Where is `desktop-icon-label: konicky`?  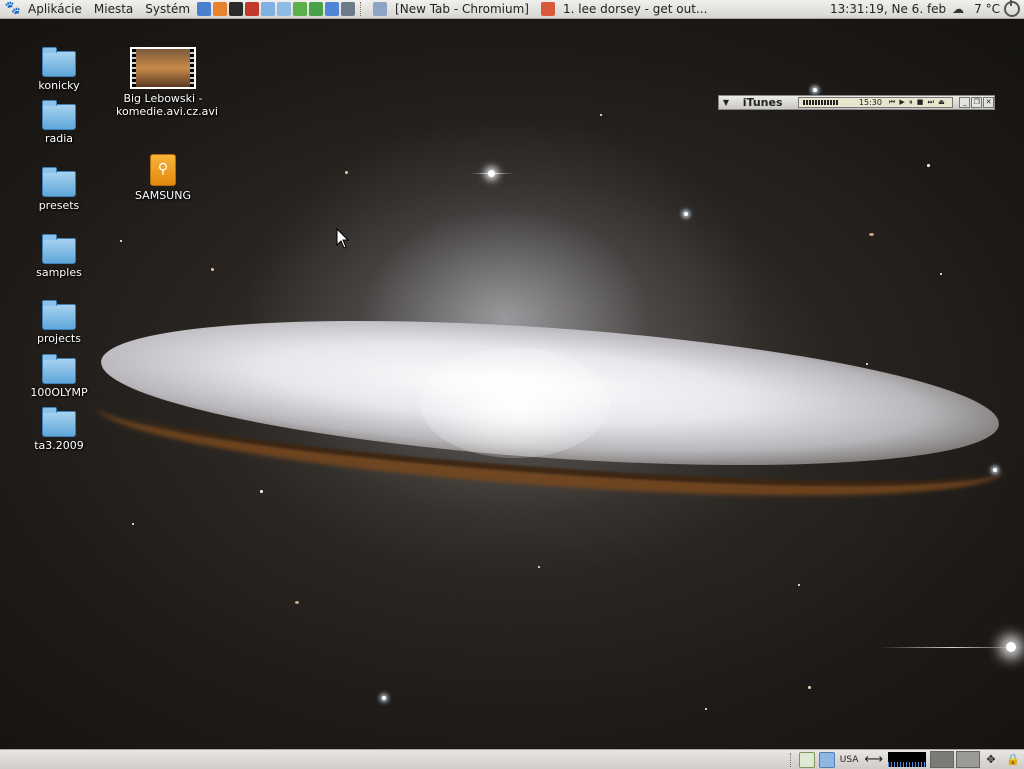 desktop-icon-label: konicky is located at coordinates (59, 85).